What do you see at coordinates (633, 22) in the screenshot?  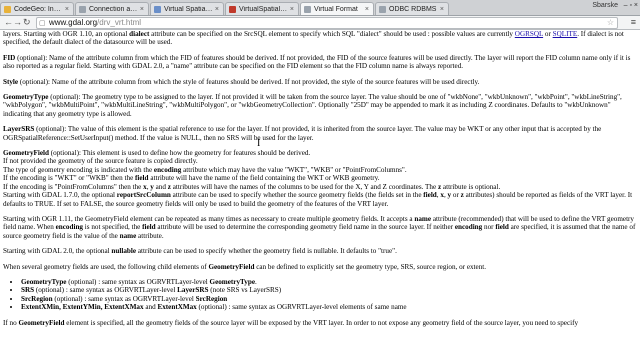 I see `menu-icon: ≡` at bounding box center [633, 22].